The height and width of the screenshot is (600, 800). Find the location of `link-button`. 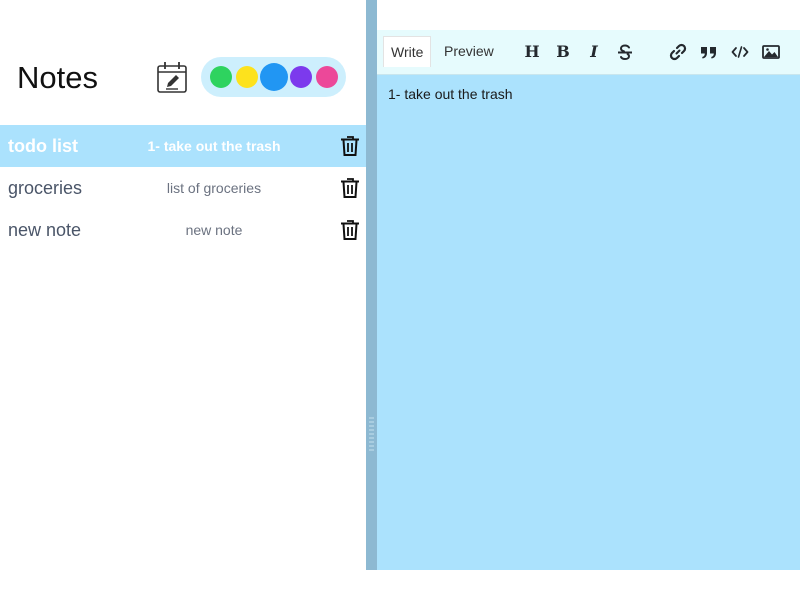

link-button is located at coordinates (678, 52).